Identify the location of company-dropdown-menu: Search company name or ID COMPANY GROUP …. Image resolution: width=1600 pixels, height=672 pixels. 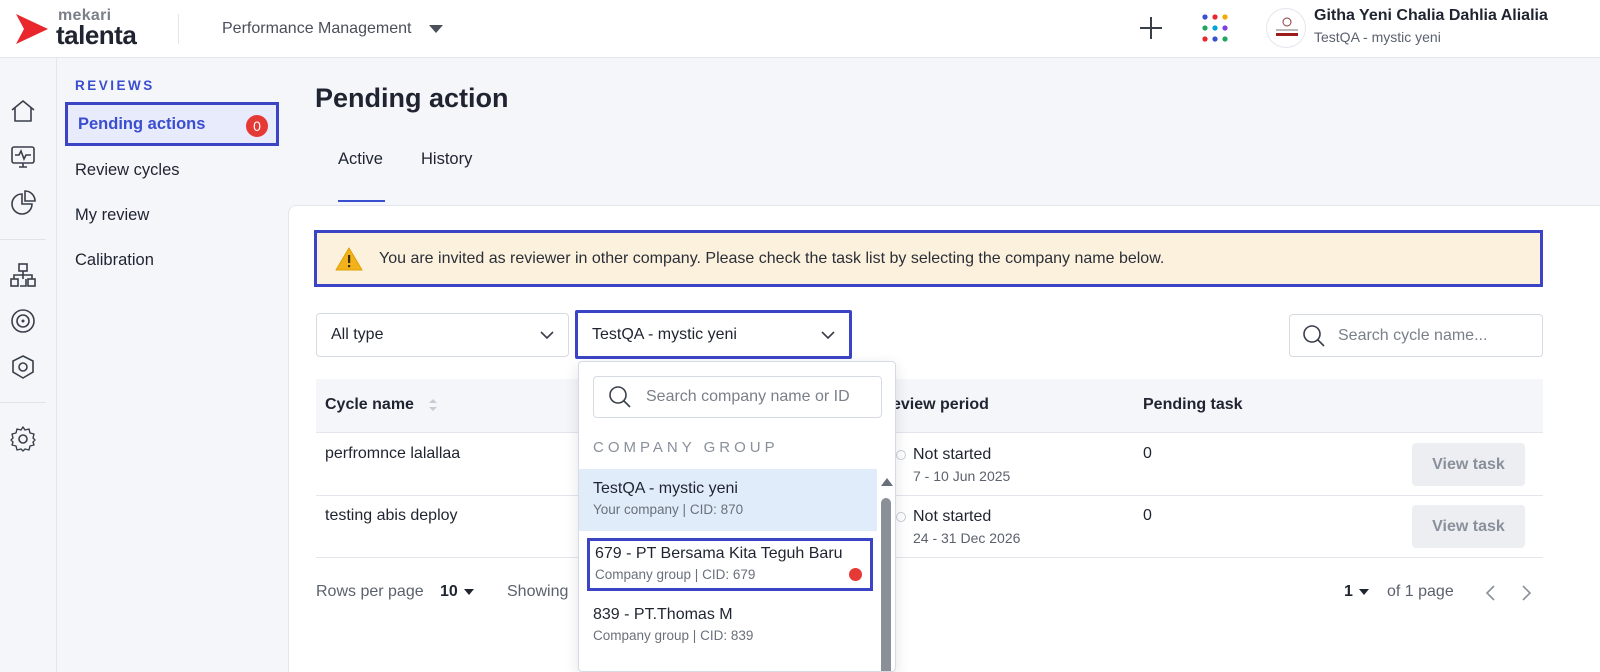
(737, 516).